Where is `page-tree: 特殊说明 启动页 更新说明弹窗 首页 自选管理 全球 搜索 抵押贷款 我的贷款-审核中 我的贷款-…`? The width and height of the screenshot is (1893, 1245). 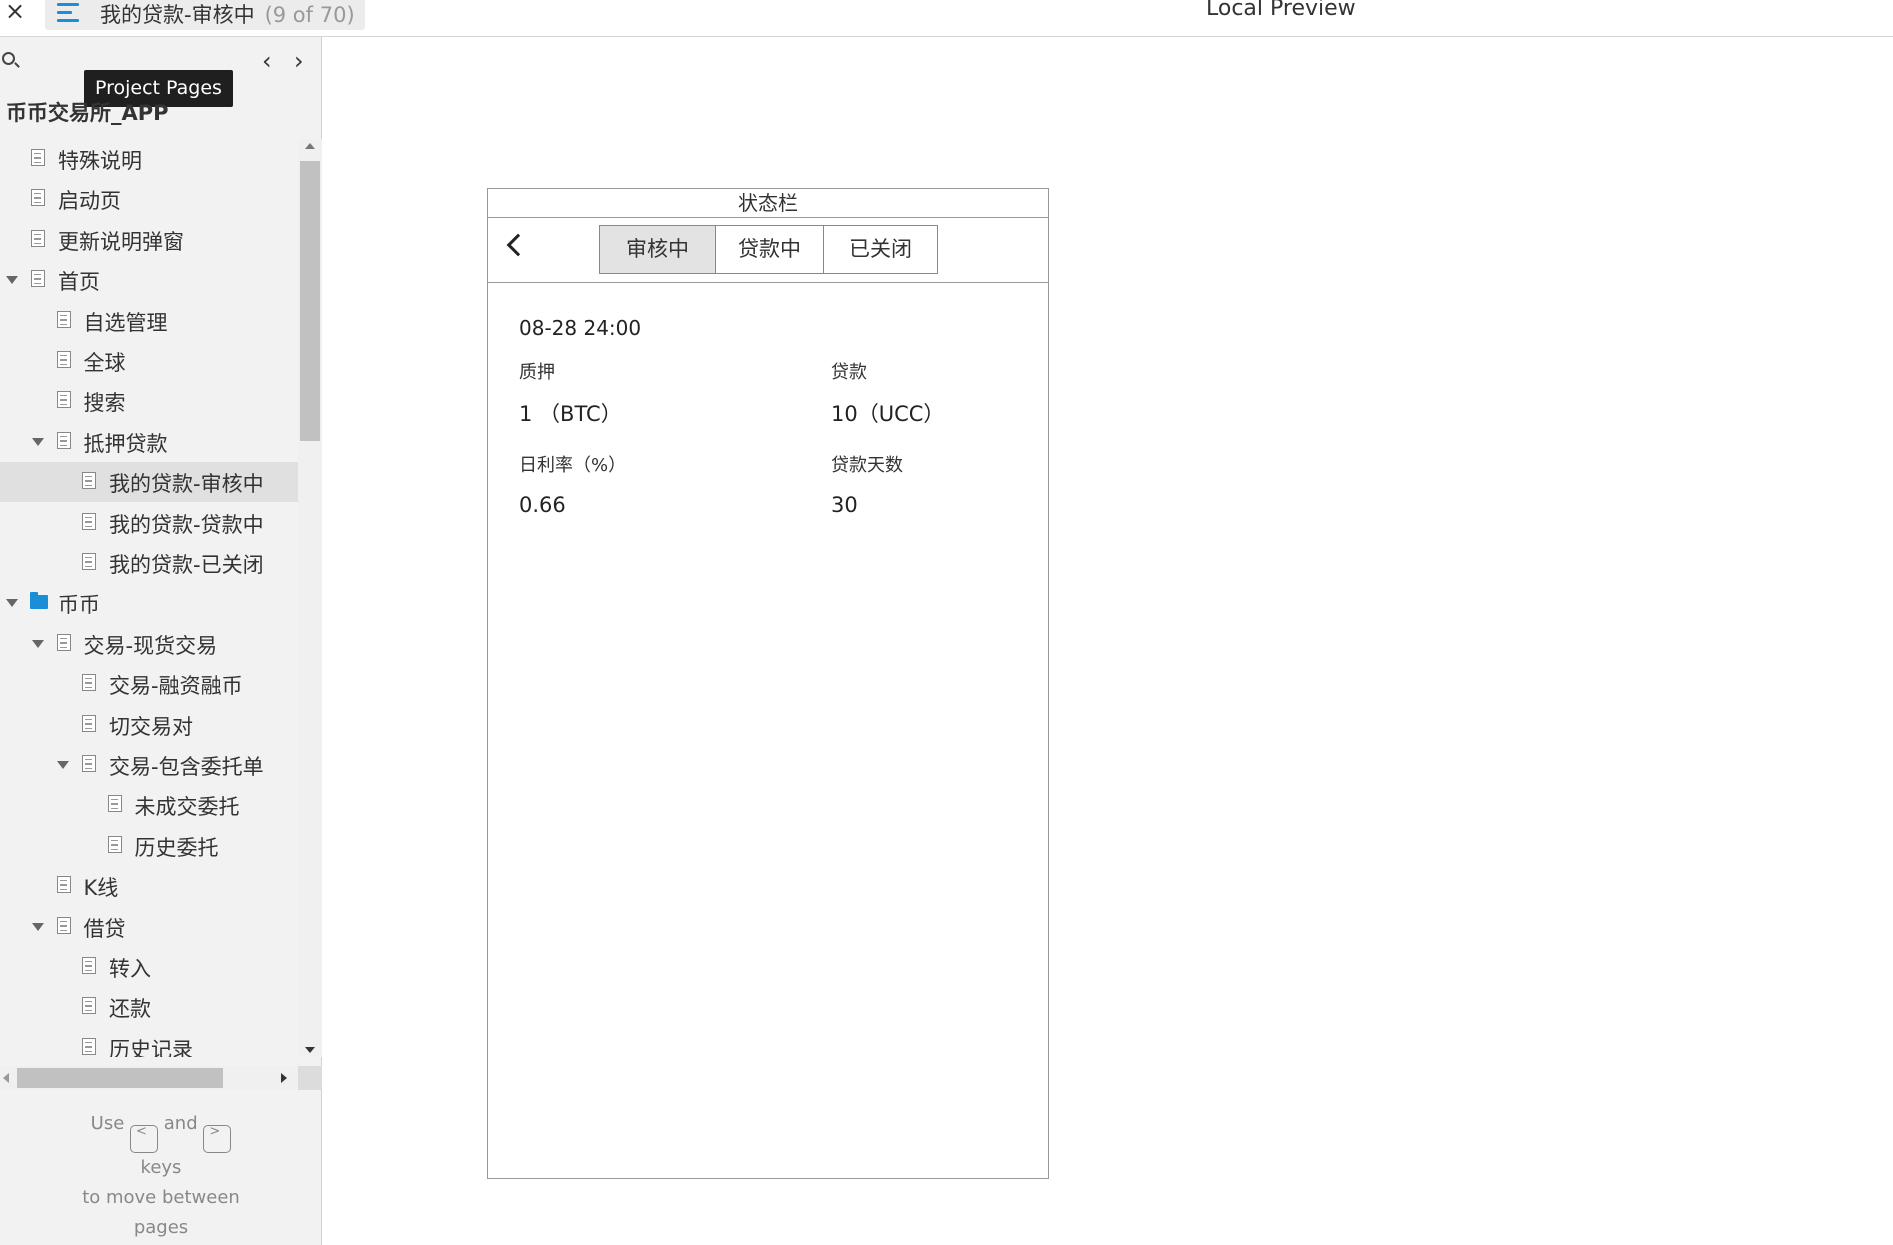
page-tree: 特殊说明 启动页 更新说明弹窗 首页 自选管理 全球 搜索 抵押贷款 我的贷款-审核中 我的贷款-… is located at coordinates (149, 598).